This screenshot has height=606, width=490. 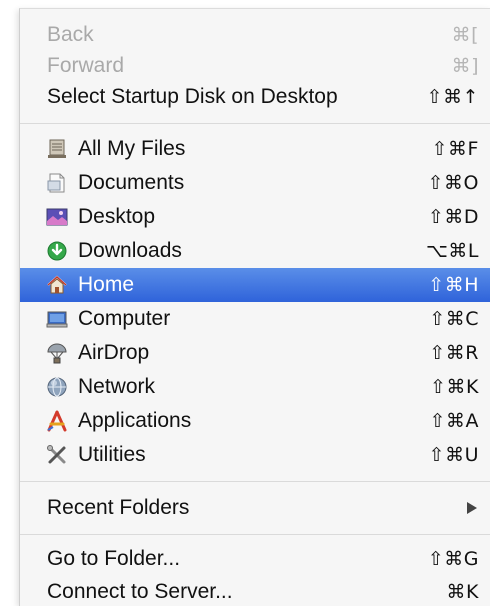 I want to click on menu-item-label: All My Files, so click(x=132, y=148).